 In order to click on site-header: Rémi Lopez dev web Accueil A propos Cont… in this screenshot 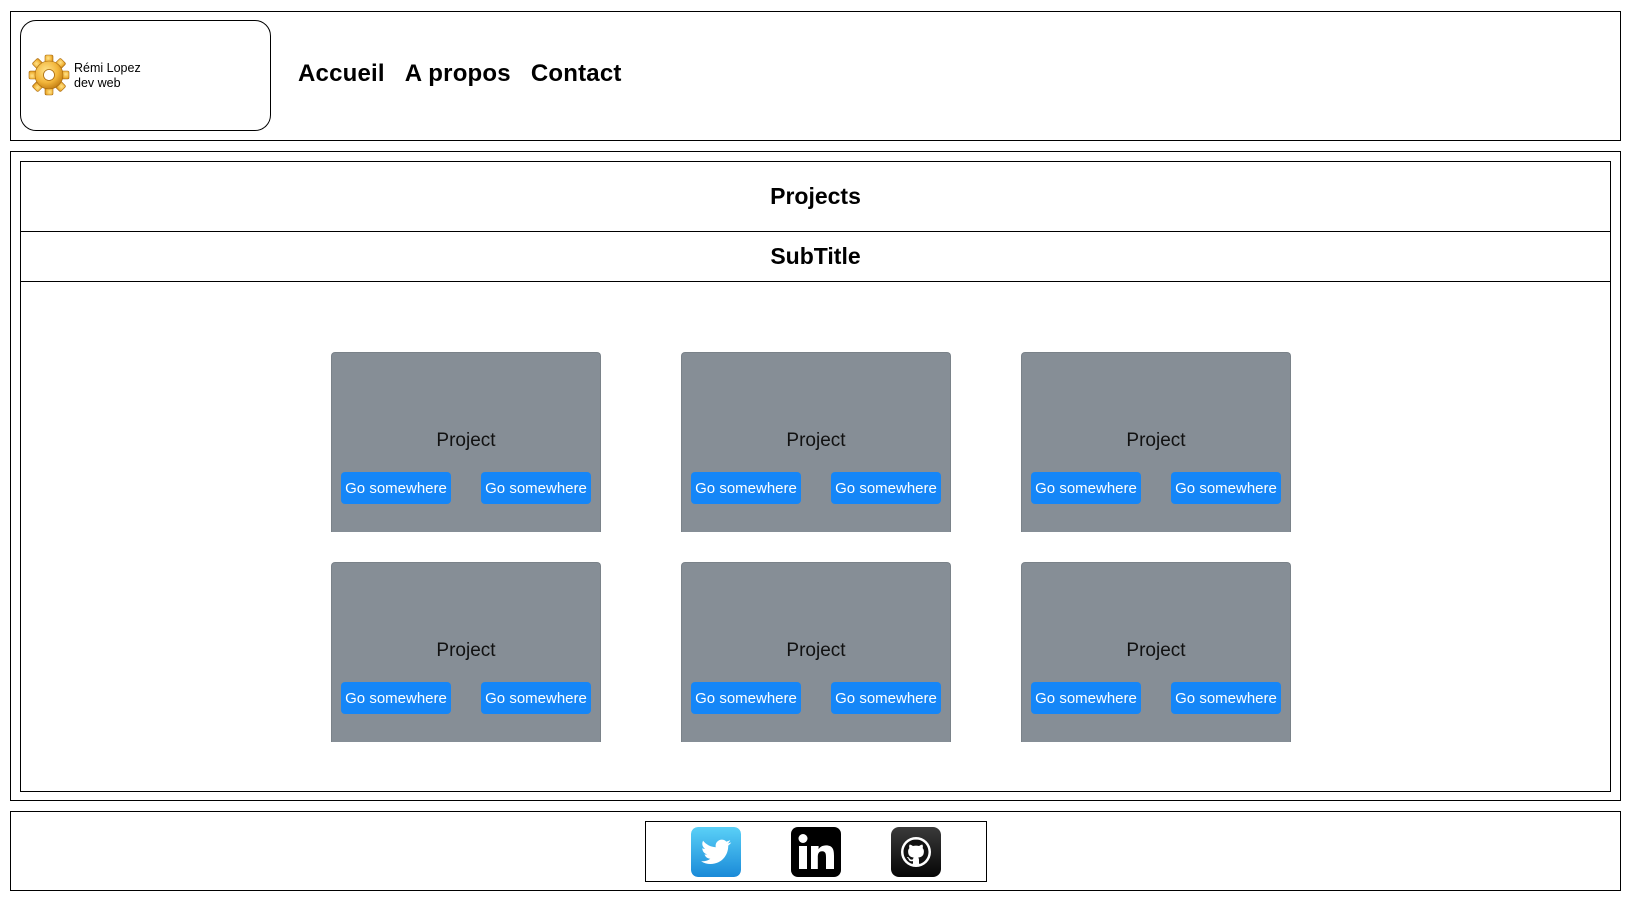, I will do `click(815, 76)`.